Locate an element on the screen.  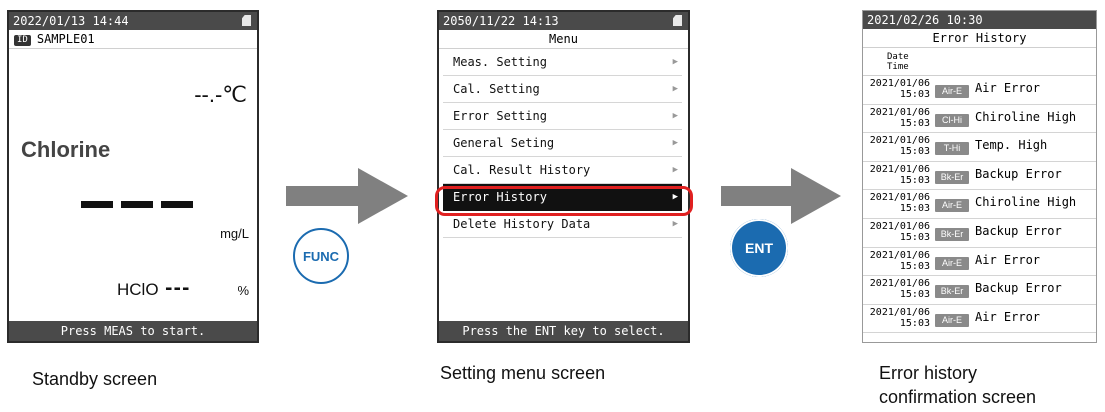
id-badge: ID is located at coordinates (22, 40).